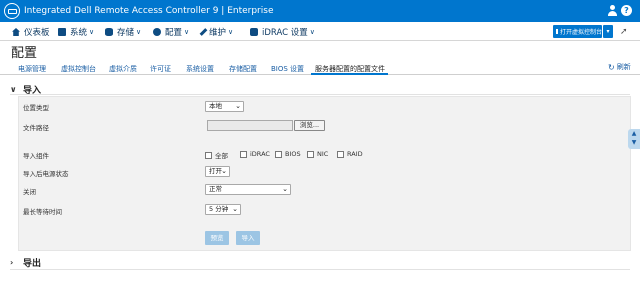 Image resolution: width=640 pixels, height=298 pixels. I want to click on max-wait-select: 5 分钟 ⌄, so click(223, 209).